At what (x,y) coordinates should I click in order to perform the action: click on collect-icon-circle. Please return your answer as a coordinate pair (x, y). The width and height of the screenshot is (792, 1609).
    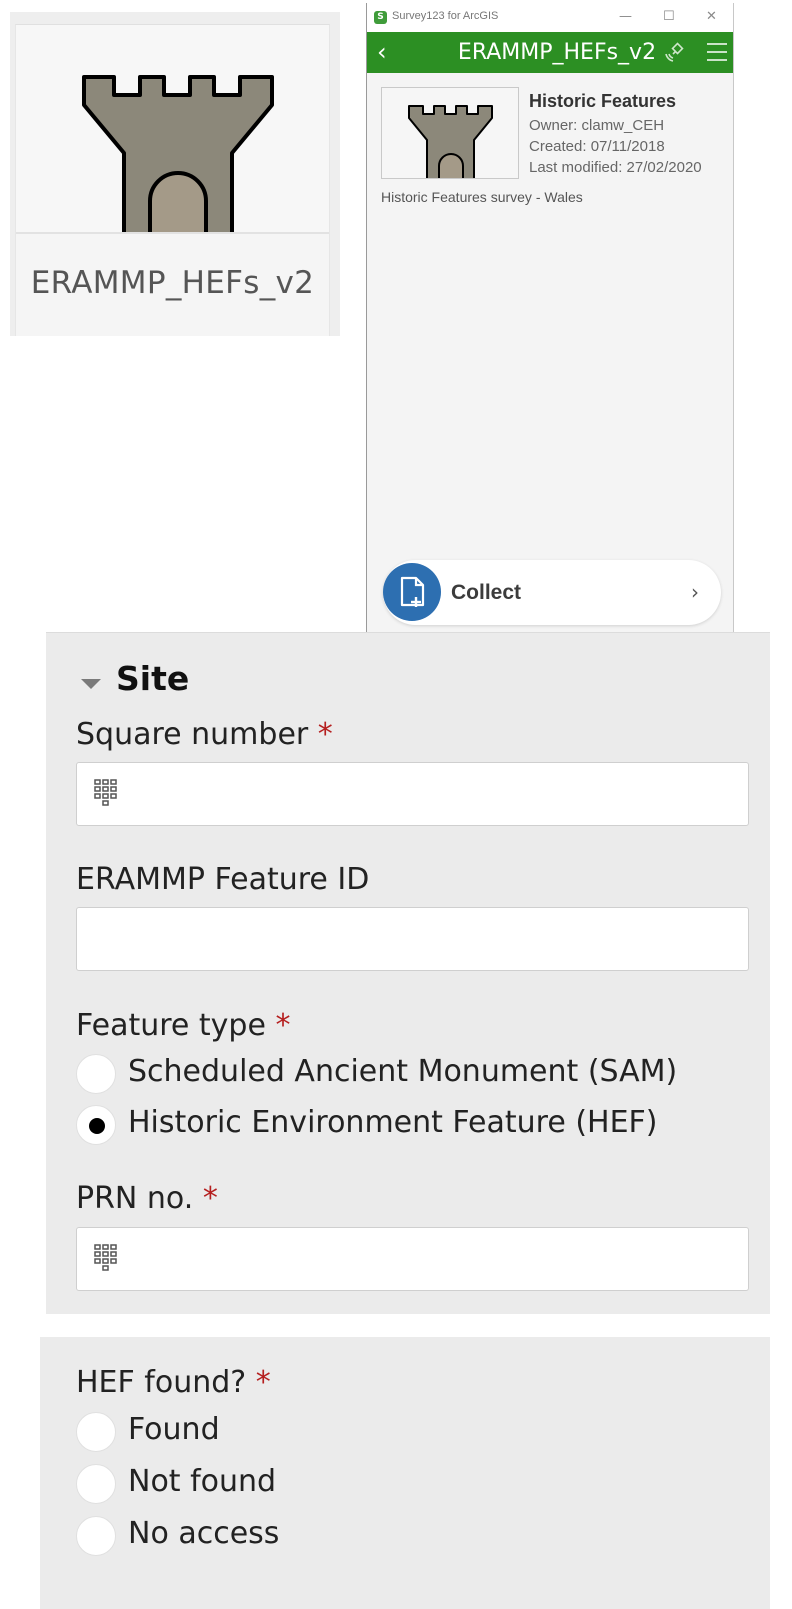
    Looking at the image, I should click on (412, 592).